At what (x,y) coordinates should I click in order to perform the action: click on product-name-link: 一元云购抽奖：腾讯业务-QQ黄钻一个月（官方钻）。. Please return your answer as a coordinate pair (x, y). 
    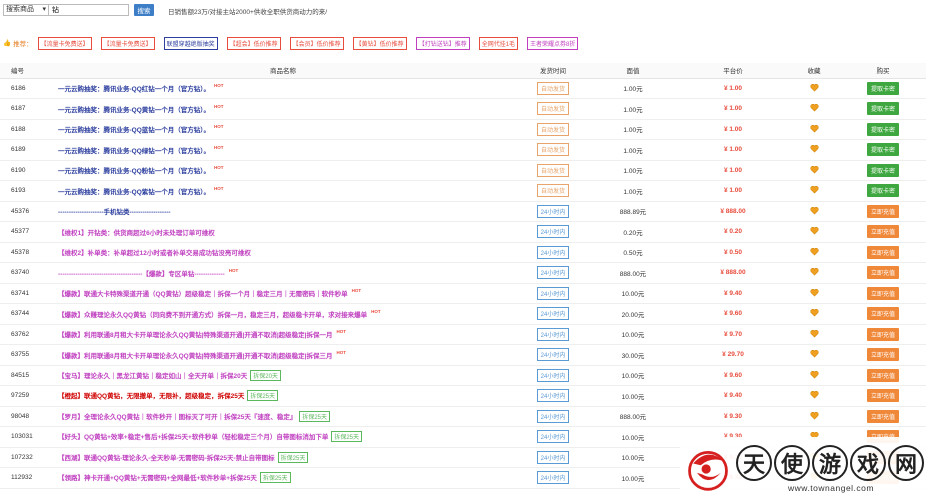
    Looking at the image, I should click on (134, 110).